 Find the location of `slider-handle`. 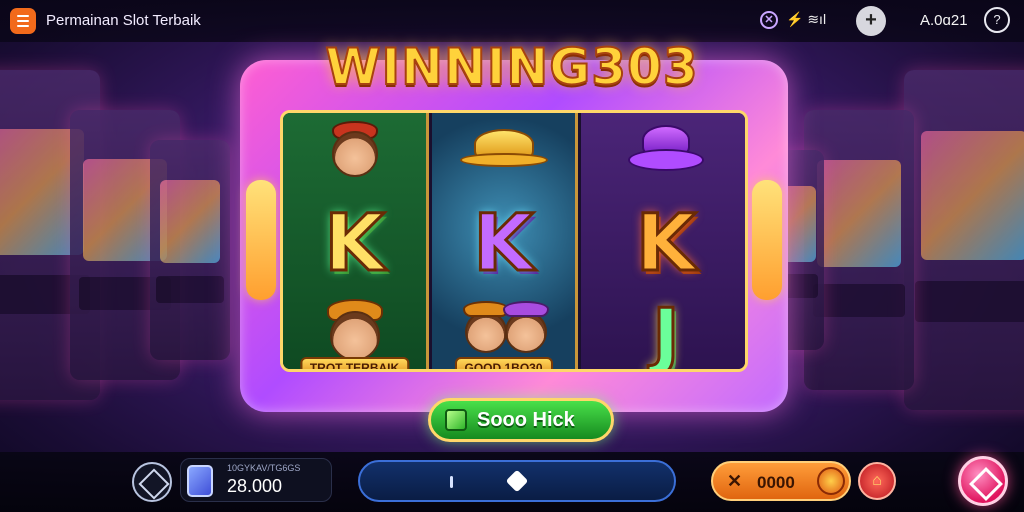

slider-handle is located at coordinates (517, 481).